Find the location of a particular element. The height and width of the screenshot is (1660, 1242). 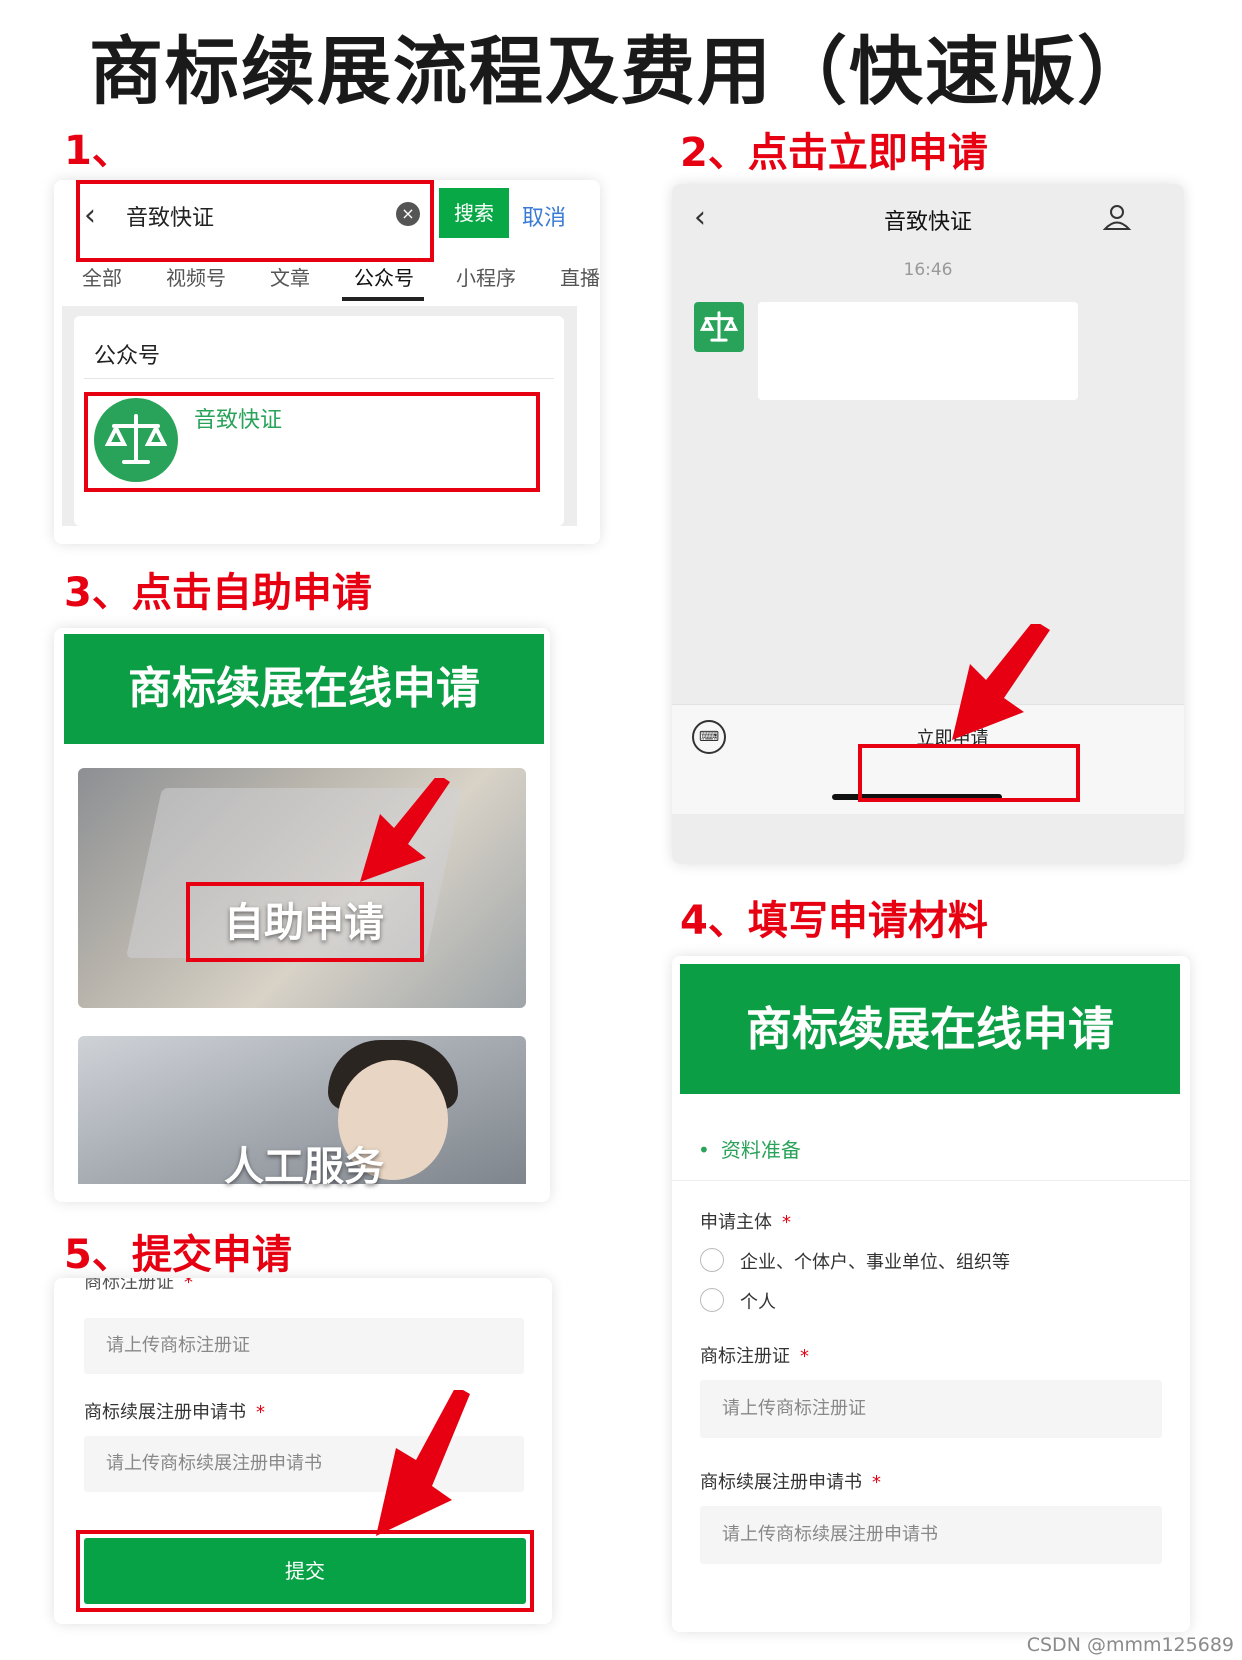

message-bubble is located at coordinates (918, 351).